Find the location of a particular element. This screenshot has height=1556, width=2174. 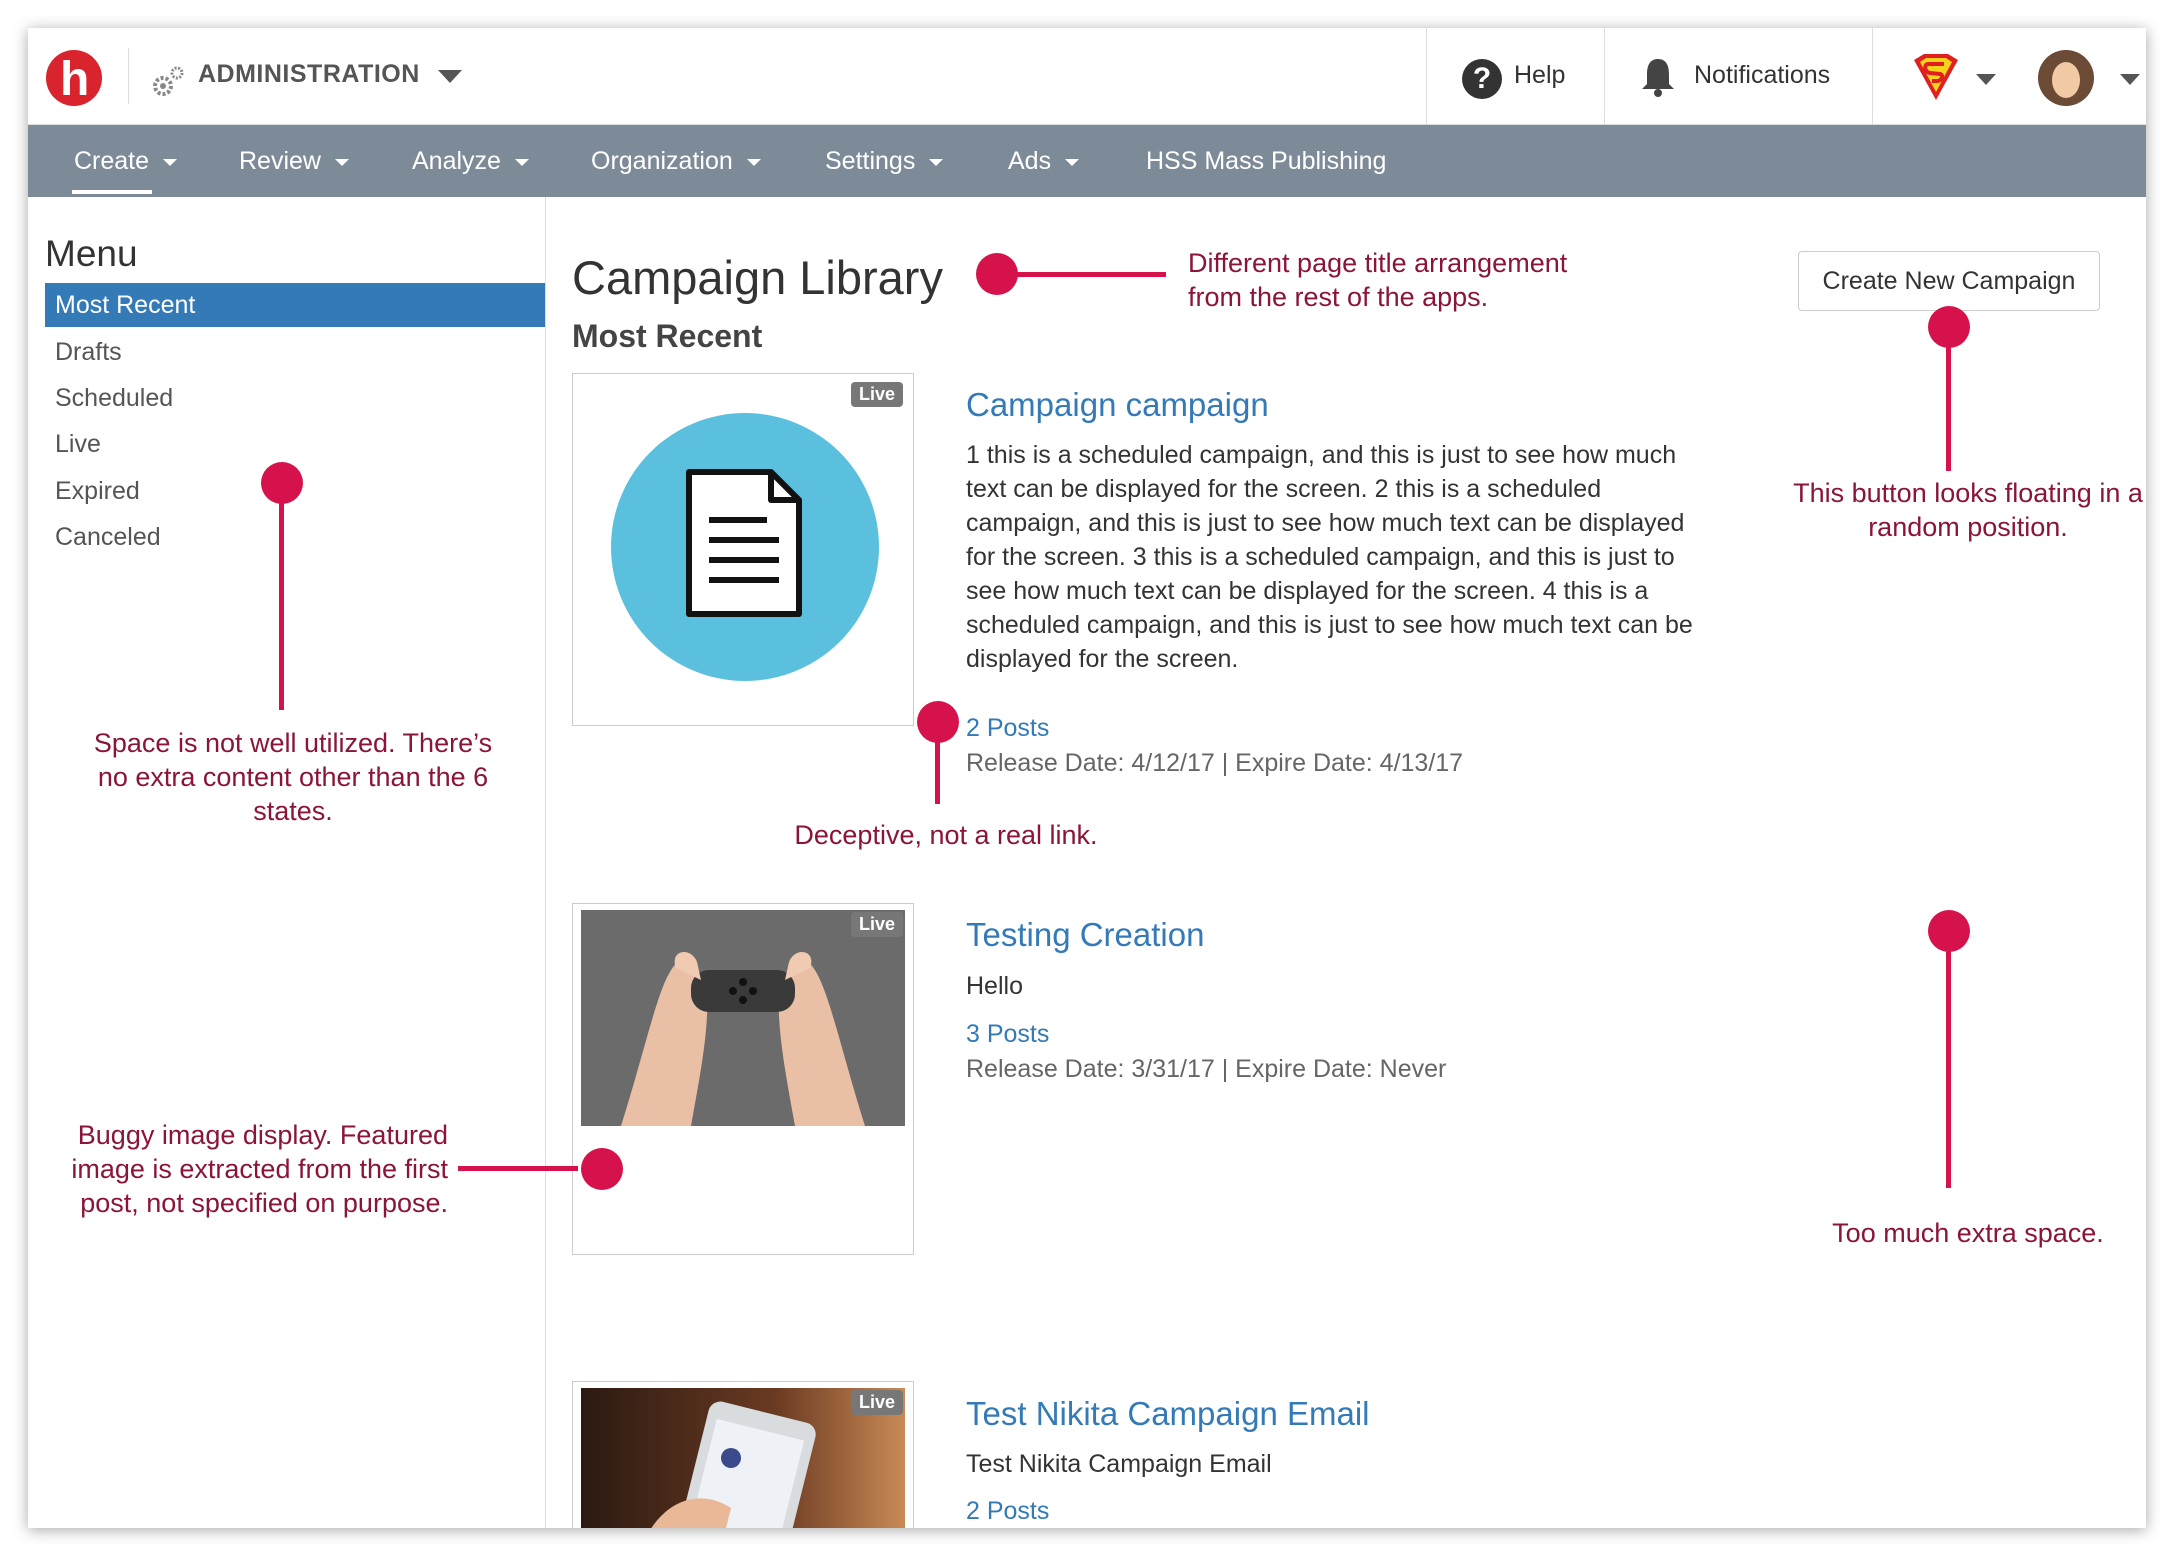

create-new-campaign-button: Create New Campaign is located at coordinates (1949, 281).